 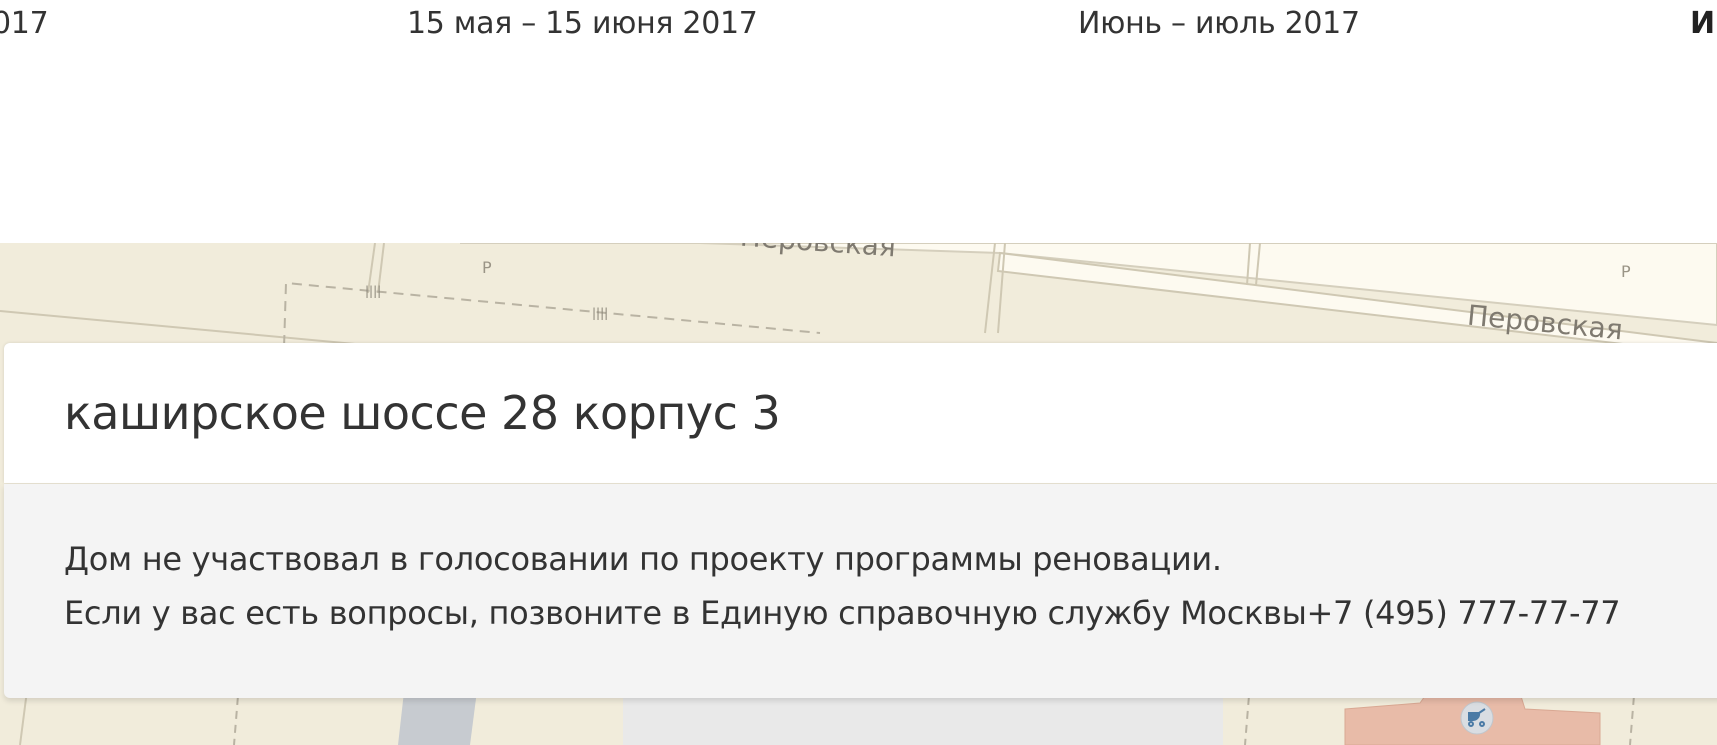 I want to click on timeline-item: 15 мая – 15 июня 2017, so click(x=582, y=23).